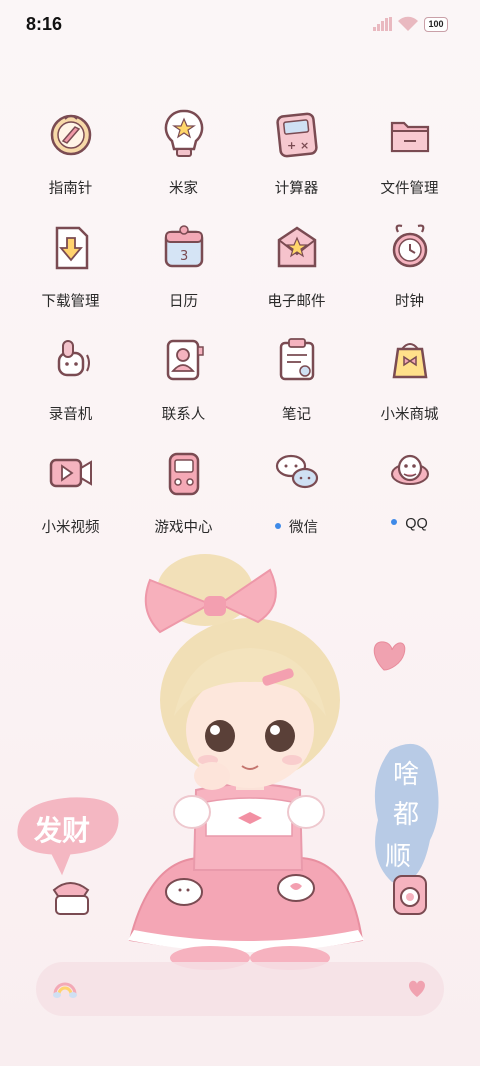 Image resolution: width=480 pixels, height=1066 pixels. I want to click on luck-bubble: 啥 都 顺, so click(406, 813).